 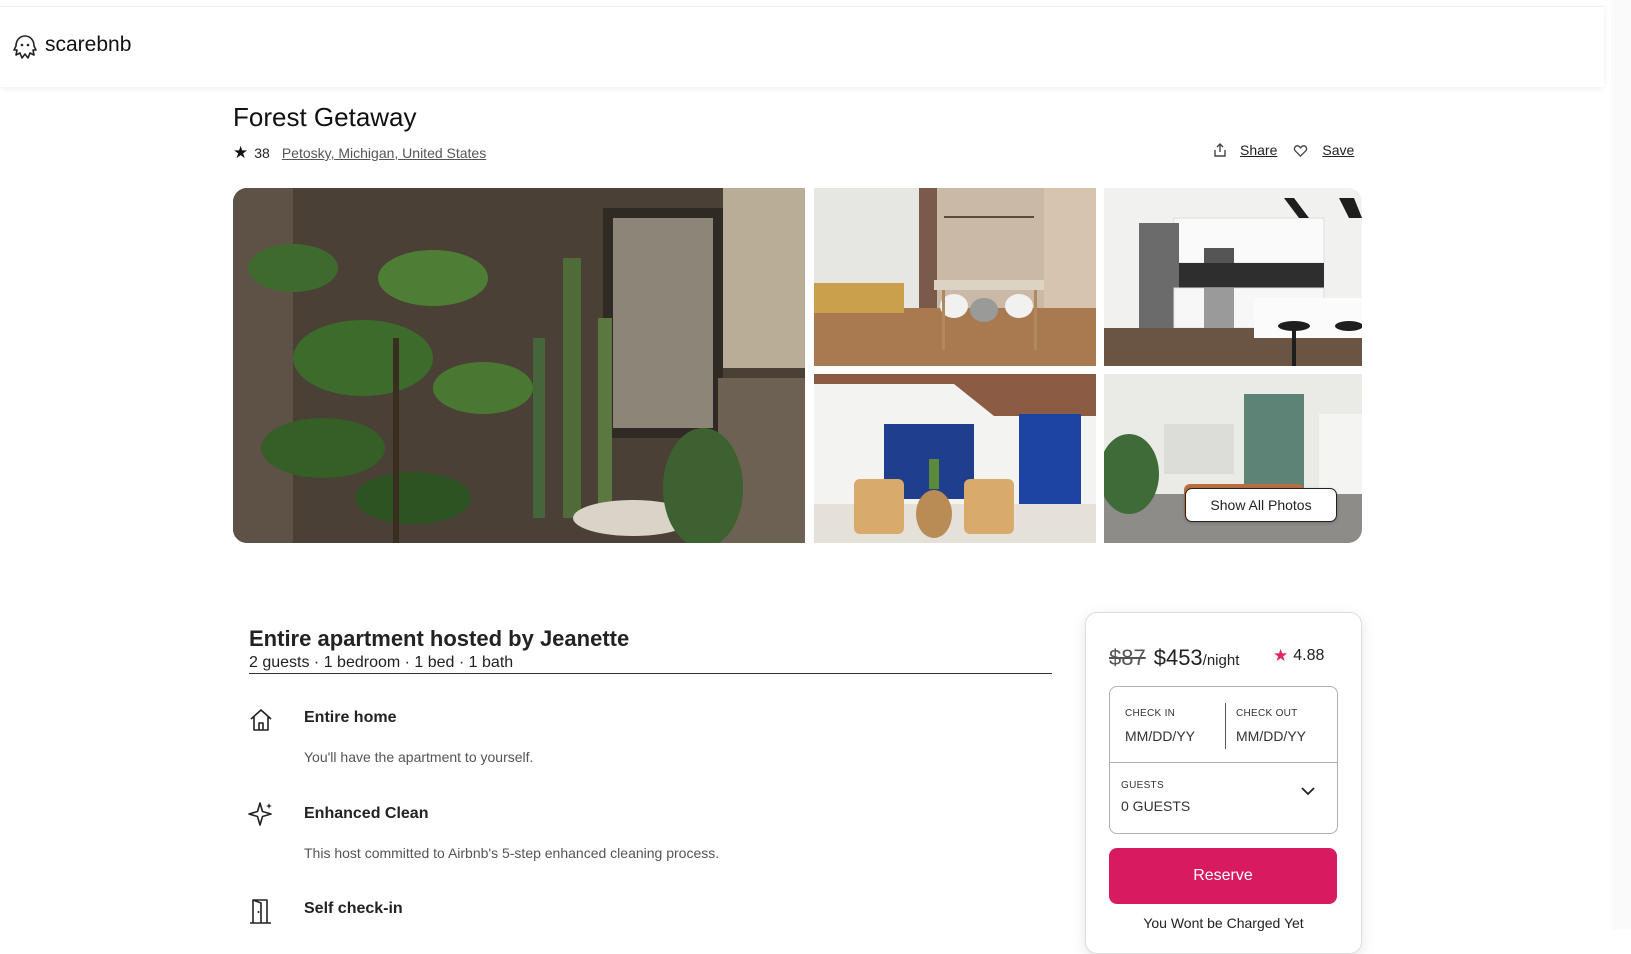 I want to click on price-row: $87 $453 /night, so click(x=1174, y=659).